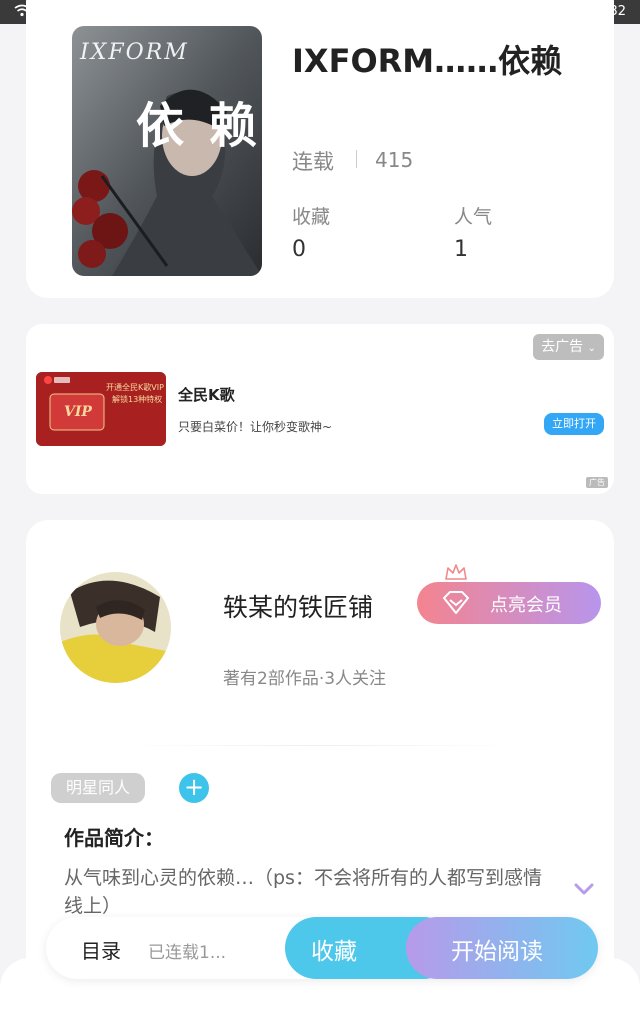  What do you see at coordinates (574, 424) in the screenshot?
I see `ad-open-button: 立即打开` at bounding box center [574, 424].